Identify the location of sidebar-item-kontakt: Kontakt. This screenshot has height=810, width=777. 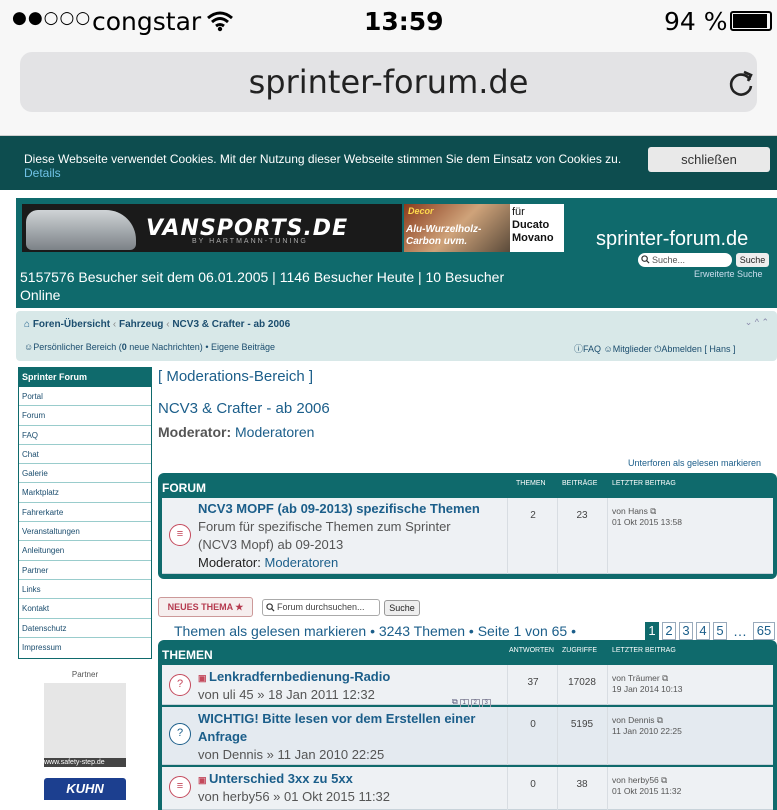
(85, 609).